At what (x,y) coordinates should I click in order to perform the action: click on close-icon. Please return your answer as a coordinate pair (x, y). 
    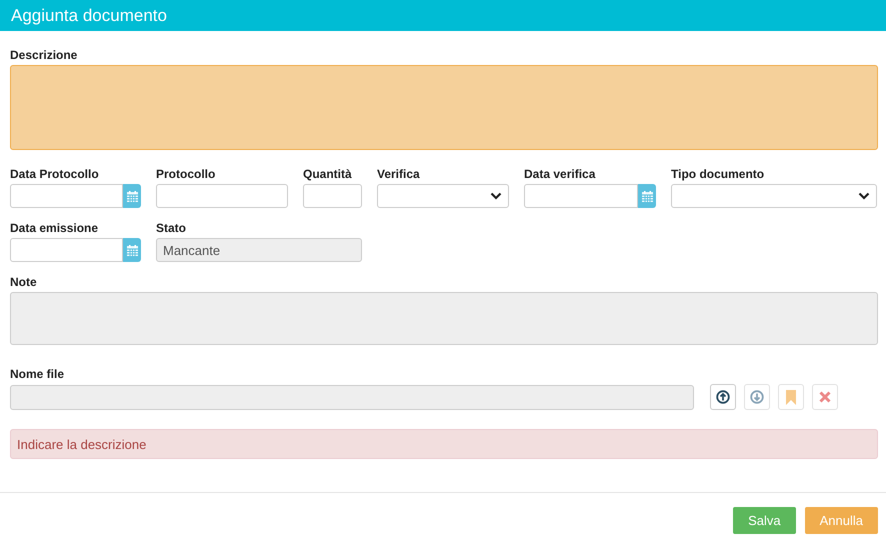
    Looking at the image, I should click on (825, 397).